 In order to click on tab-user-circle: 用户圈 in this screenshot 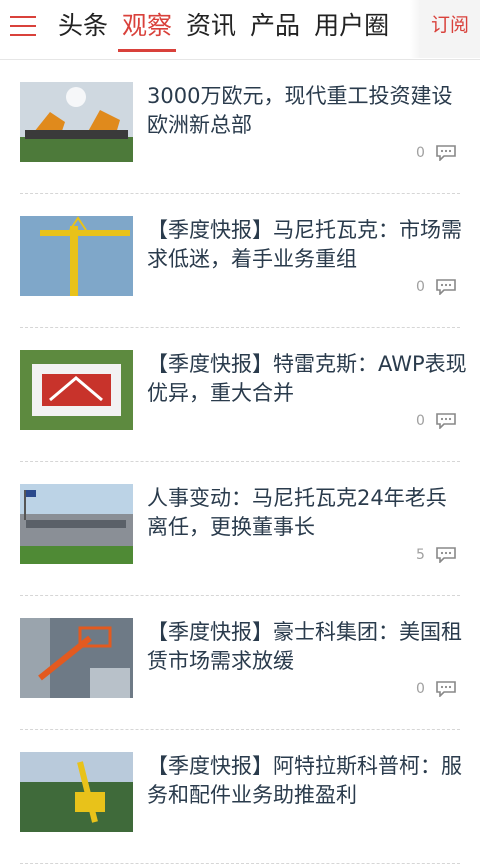, I will do `click(351, 26)`.